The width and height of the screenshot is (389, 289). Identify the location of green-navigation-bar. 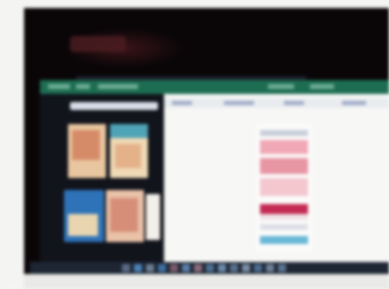
(214, 87).